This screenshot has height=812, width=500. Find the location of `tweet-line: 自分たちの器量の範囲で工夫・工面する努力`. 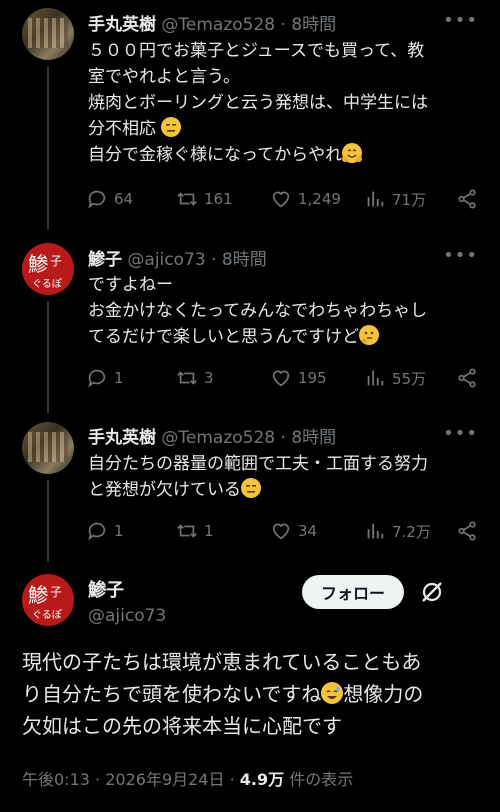

tweet-line: 自分たちの器量の範囲で工夫・工面する努力 is located at coordinates (258, 464).